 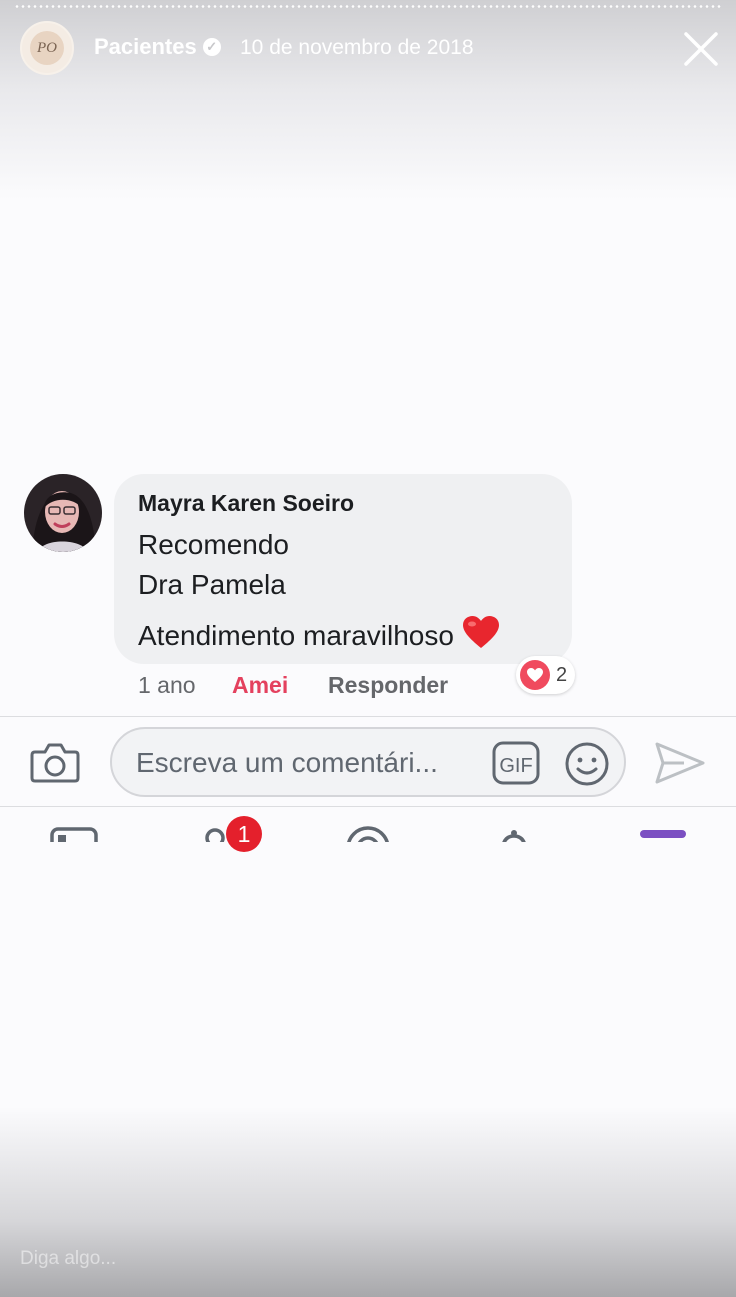 What do you see at coordinates (480, 632) in the screenshot?
I see `heart-emoji-icon` at bounding box center [480, 632].